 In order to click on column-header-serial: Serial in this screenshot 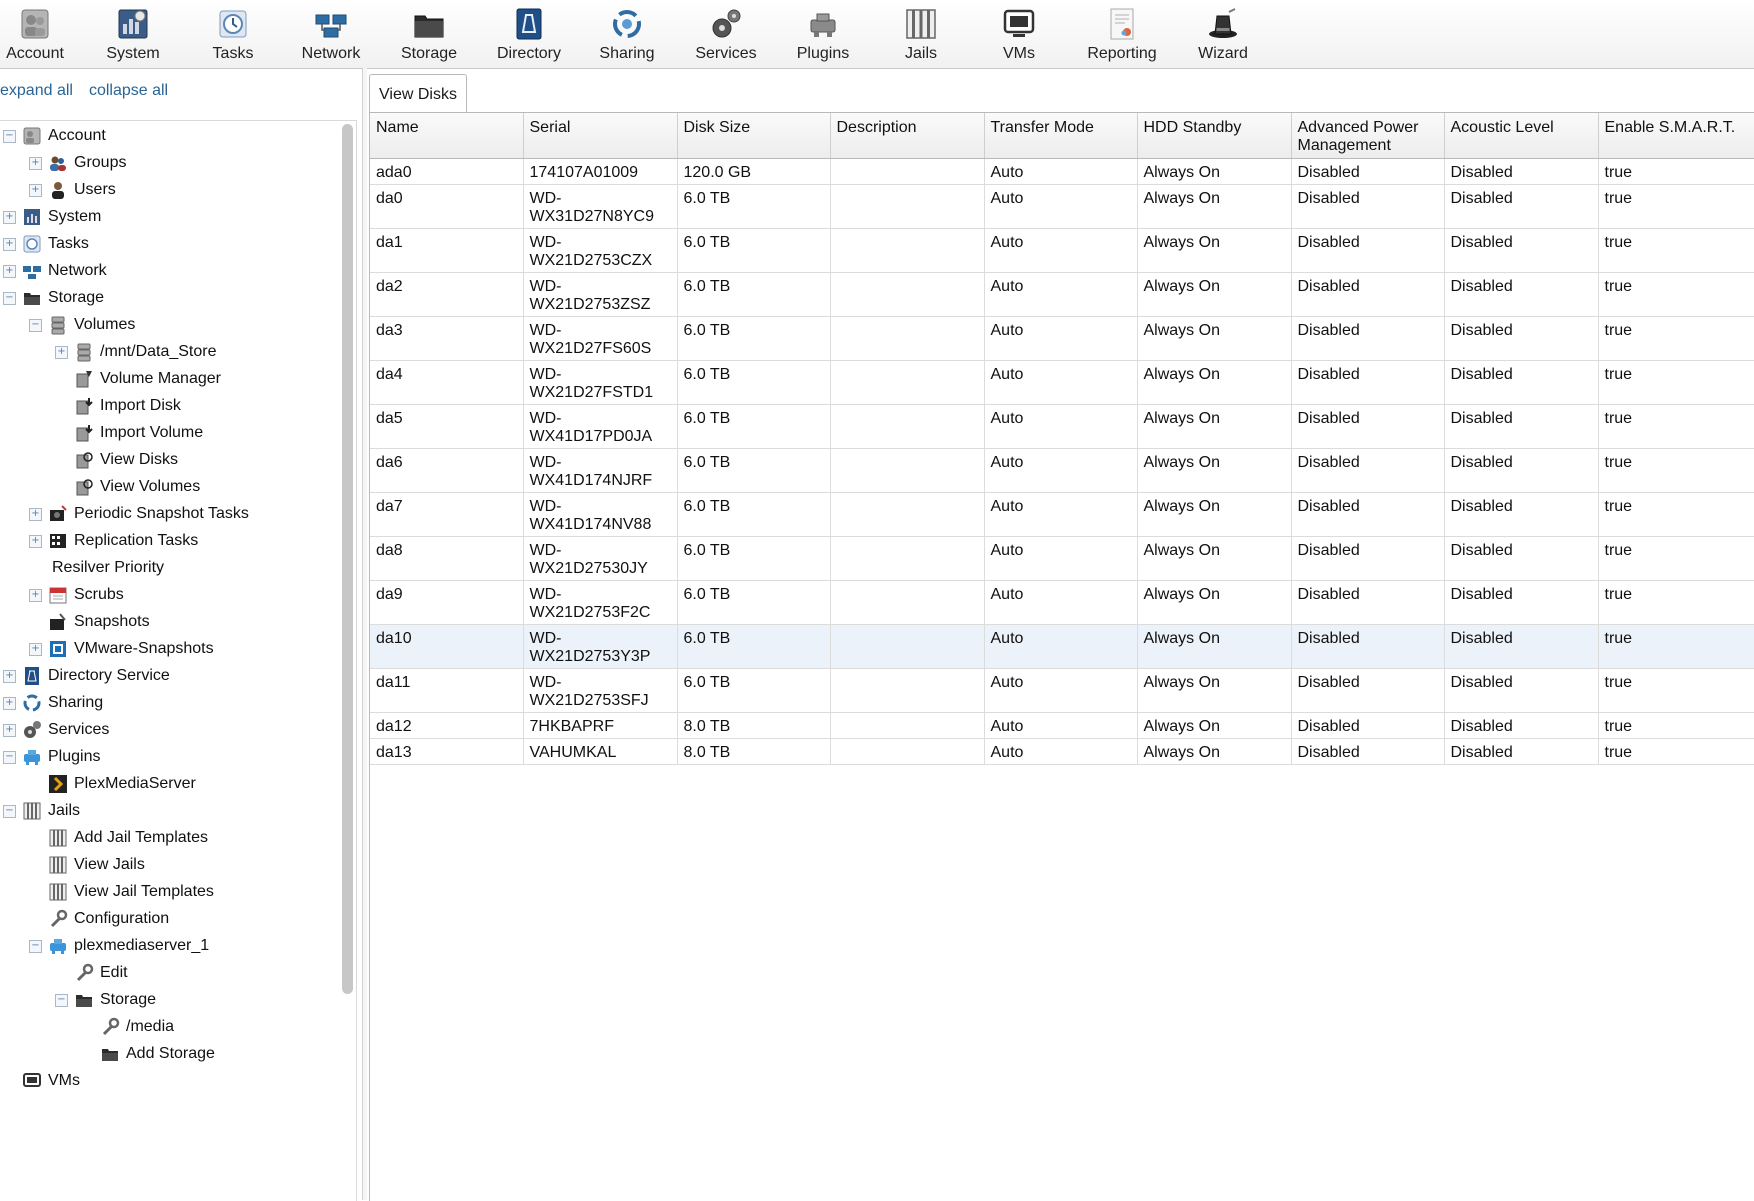, I will do `click(600, 136)`.